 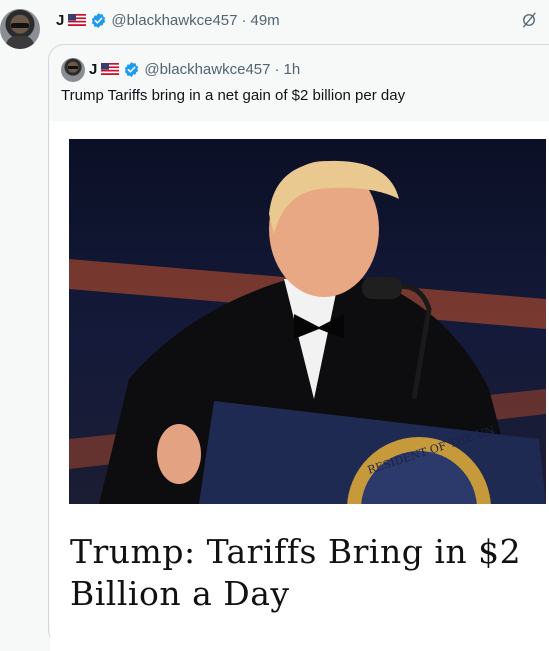 What do you see at coordinates (174, 20) in the screenshot?
I see `author-handle: @blackhawkce457` at bounding box center [174, 20].